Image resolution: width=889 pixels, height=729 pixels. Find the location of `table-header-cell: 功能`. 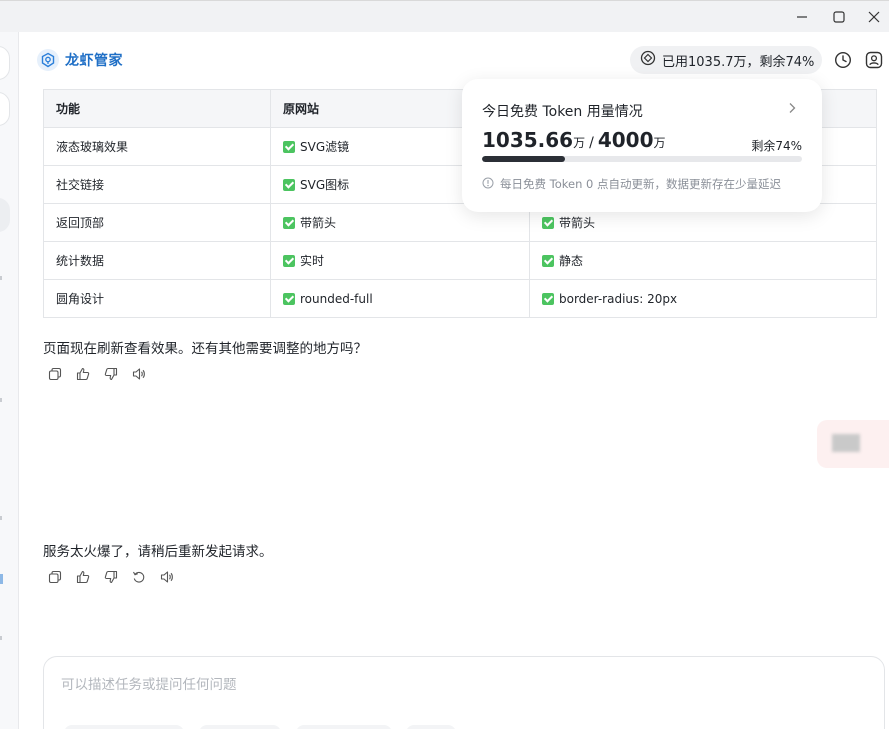

table-header-cell: 功能 is located at coordinates (157, 108).